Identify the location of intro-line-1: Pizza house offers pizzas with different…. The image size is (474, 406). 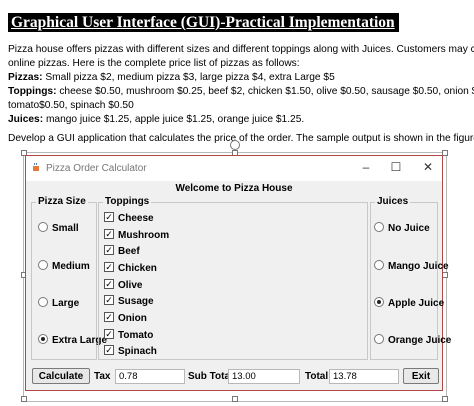
(241, 49).